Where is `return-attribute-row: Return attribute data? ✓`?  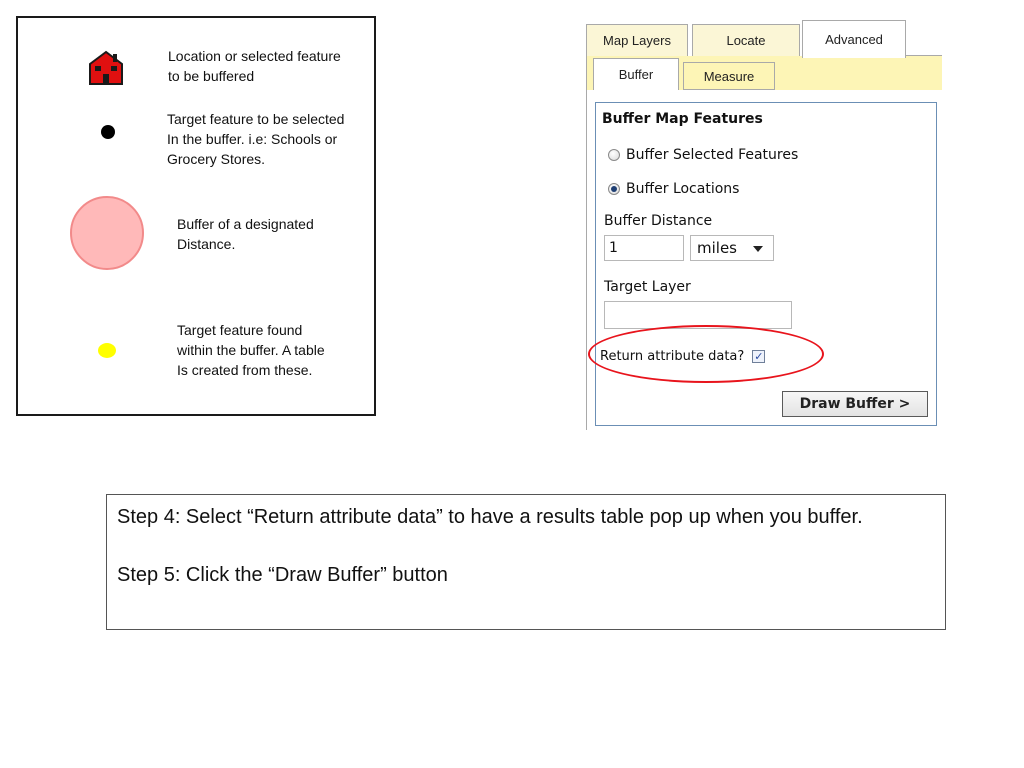 return-attribute-row: Return attribute data? ✓ is located at coordinates (683, 356).